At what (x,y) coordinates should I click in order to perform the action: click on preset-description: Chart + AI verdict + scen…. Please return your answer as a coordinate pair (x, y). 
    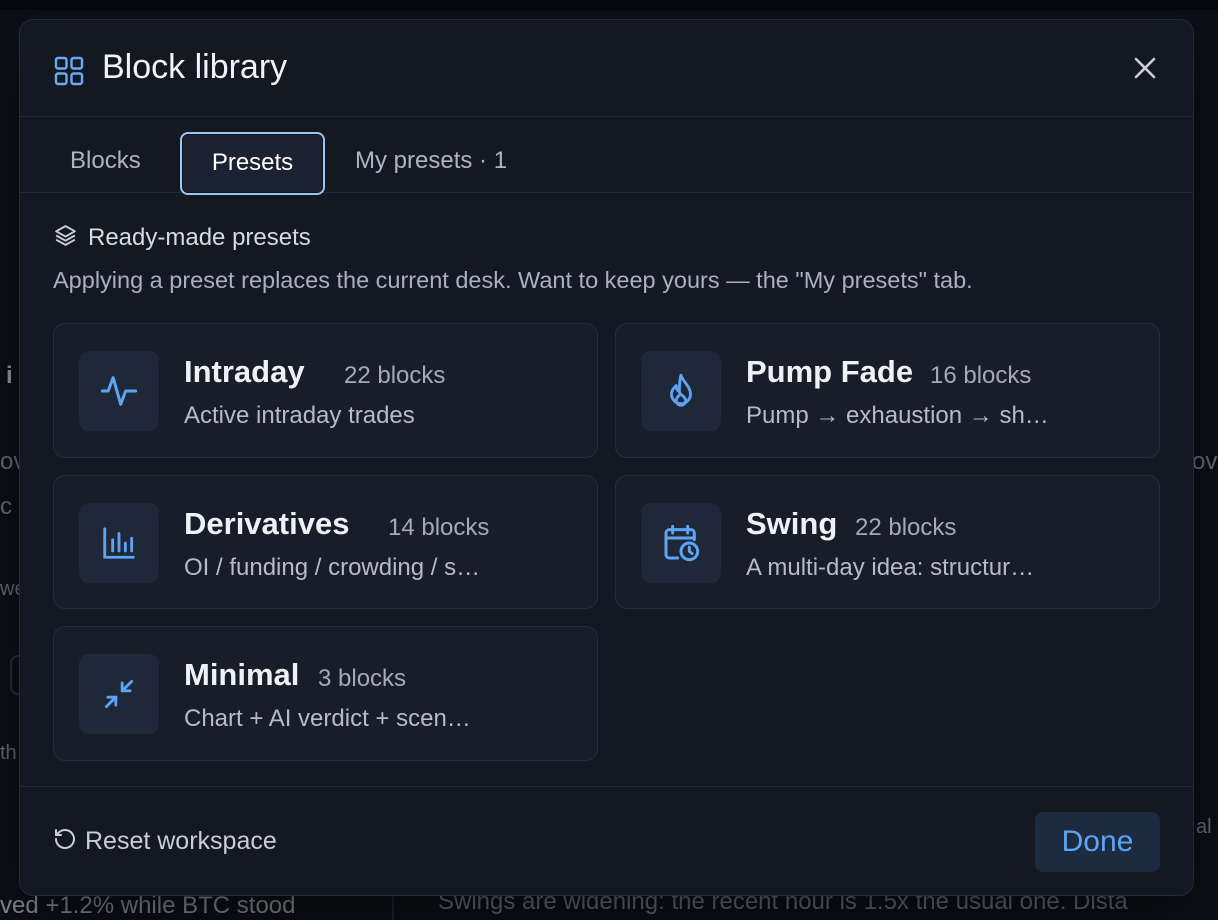
    Looking at the image, I should click on (327, 718).